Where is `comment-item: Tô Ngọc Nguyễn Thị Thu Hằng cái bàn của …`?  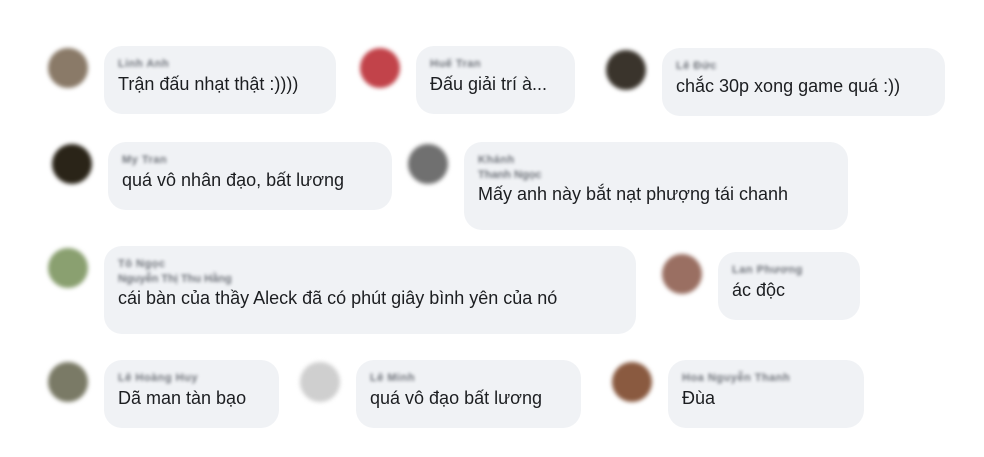
comment-item: Tô Ngọc Nguyễn Thị Thu Hằng cái bàn của … is located at coordinates (342, 290).